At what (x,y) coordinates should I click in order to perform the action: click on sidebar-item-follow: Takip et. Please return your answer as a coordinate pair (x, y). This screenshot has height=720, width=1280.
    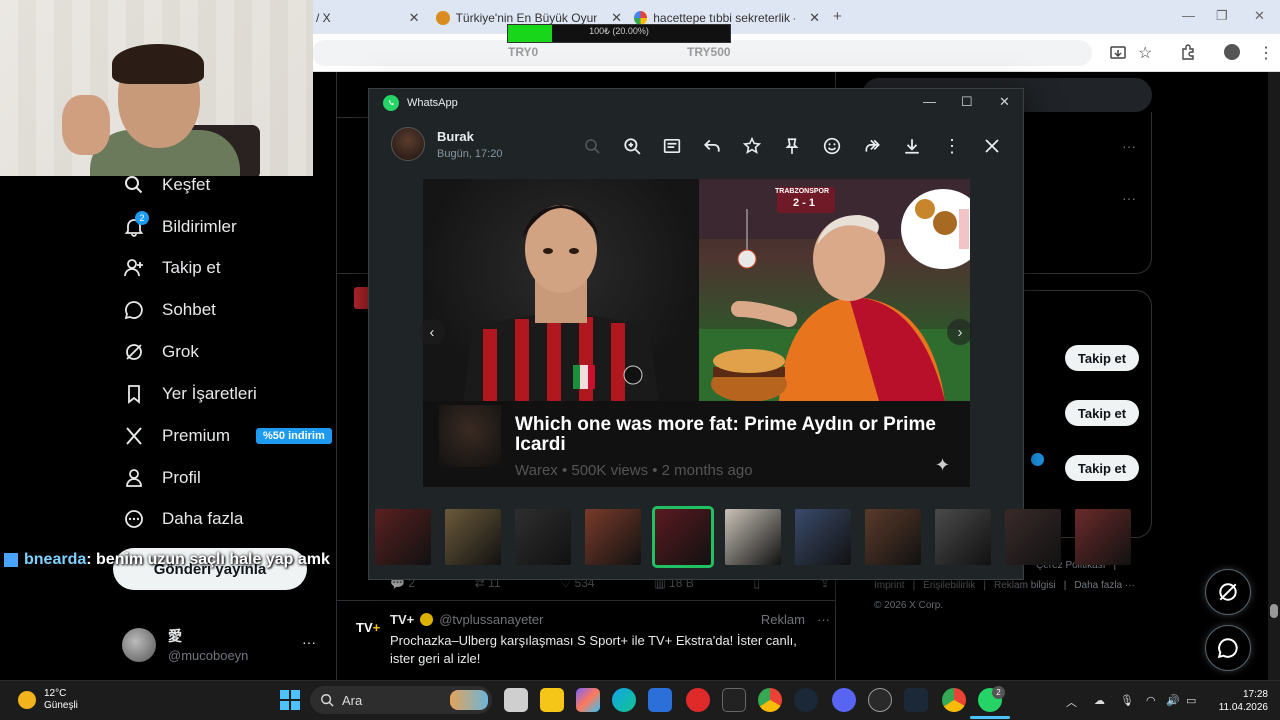
    Looking at the image, I should click on (171, 268).